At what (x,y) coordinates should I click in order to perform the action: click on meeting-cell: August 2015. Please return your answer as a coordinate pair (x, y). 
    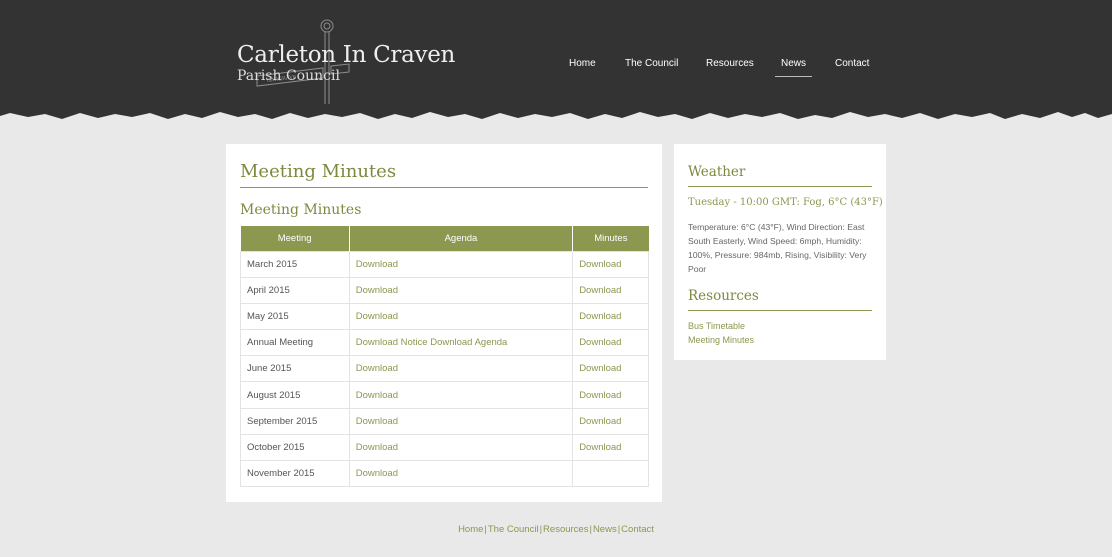
    Looking at the image, I should click on (295, 395).